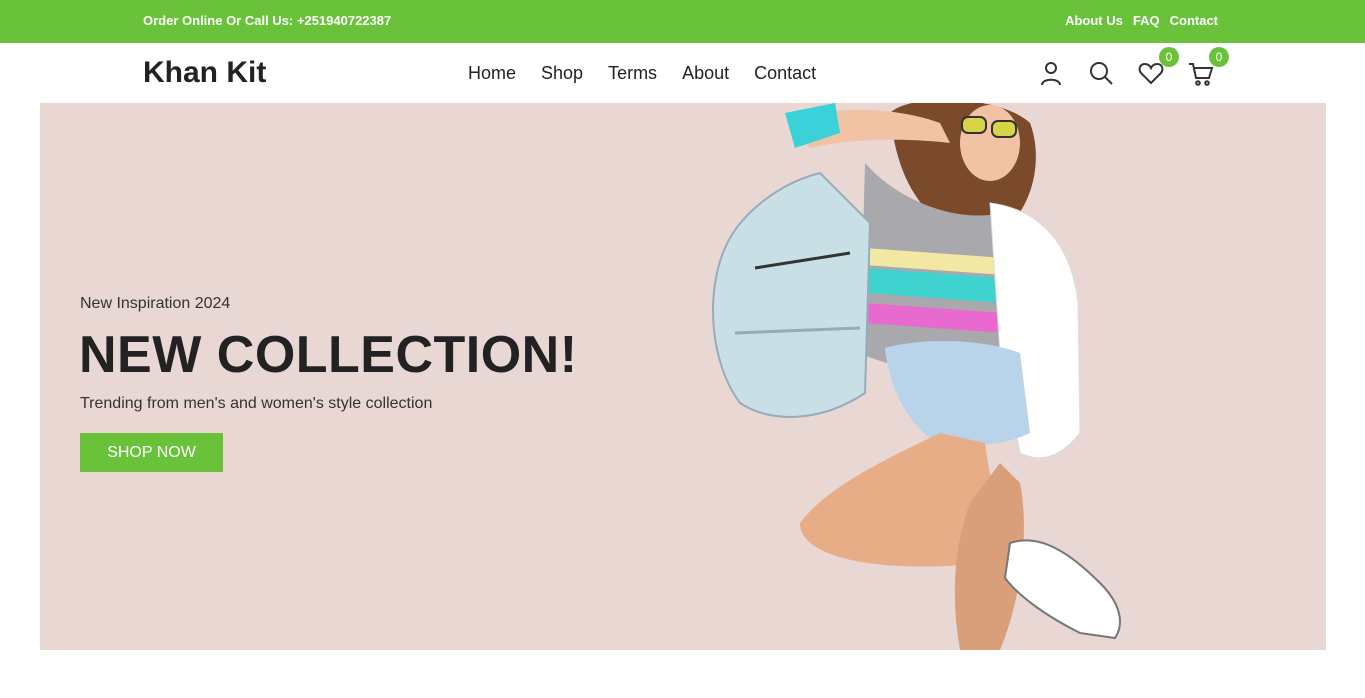 The width and height of the screenshot is (1365, 698). What do you see at coordinates (492, 73) in the screenshot?
I see `nav-home: Home` at bounding box center [492, 73].